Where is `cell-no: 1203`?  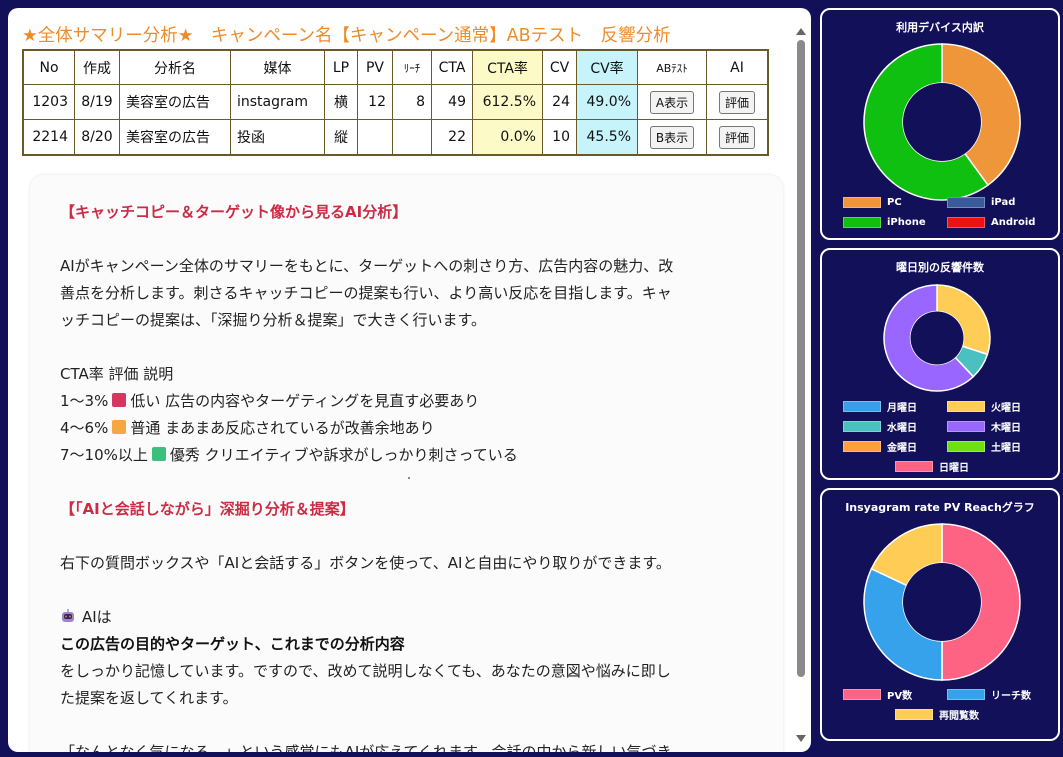
cell-no: 1203 is located at coordinates (48, 102).